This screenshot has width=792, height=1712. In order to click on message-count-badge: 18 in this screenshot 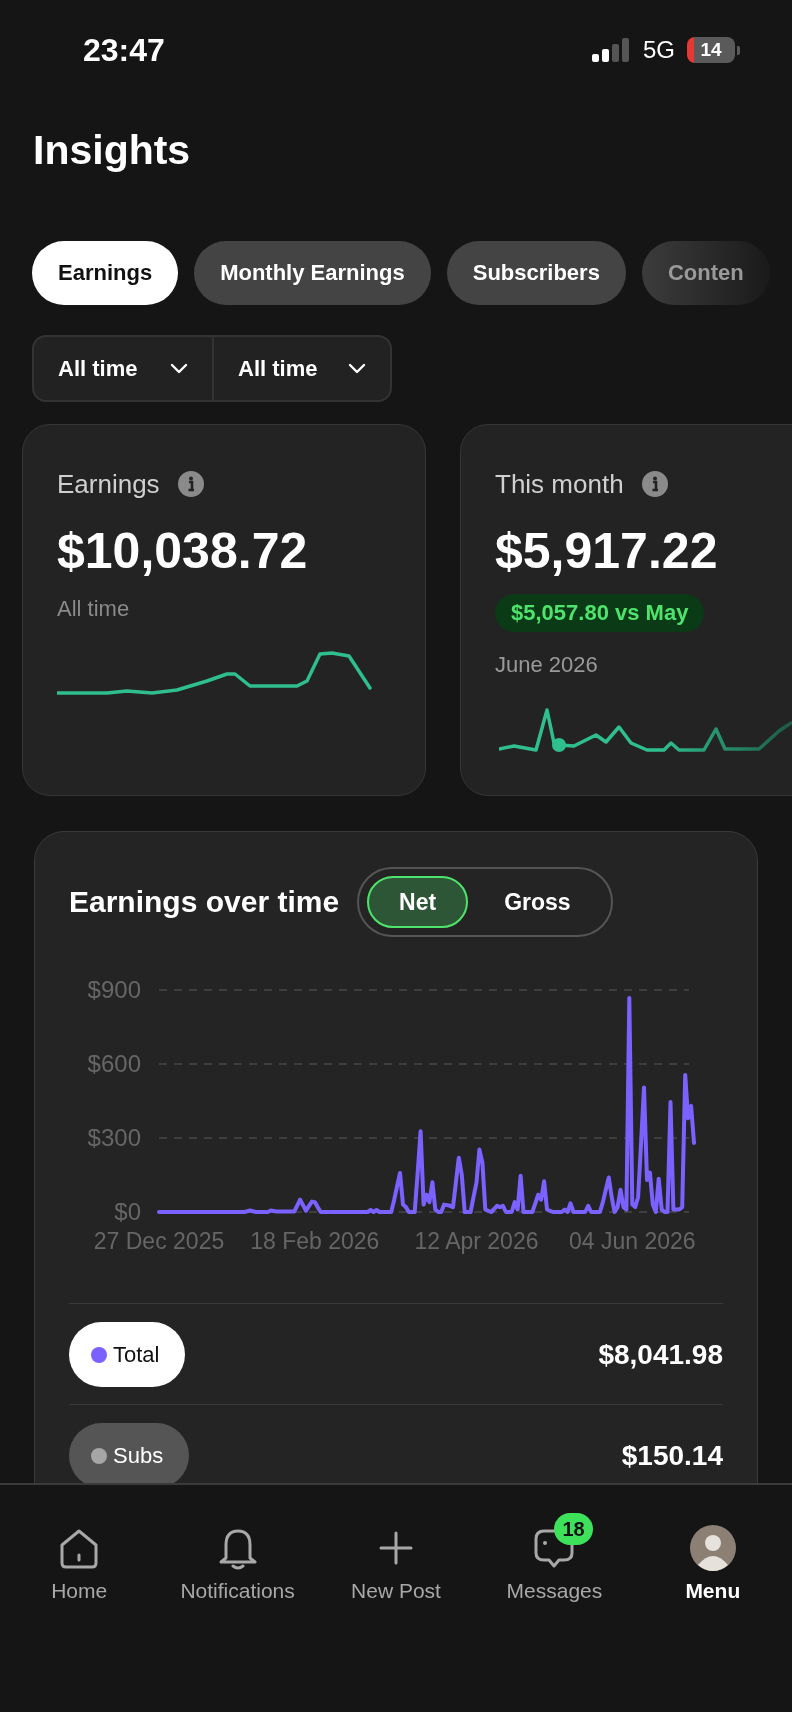, I will do `click(573, 1529)`.